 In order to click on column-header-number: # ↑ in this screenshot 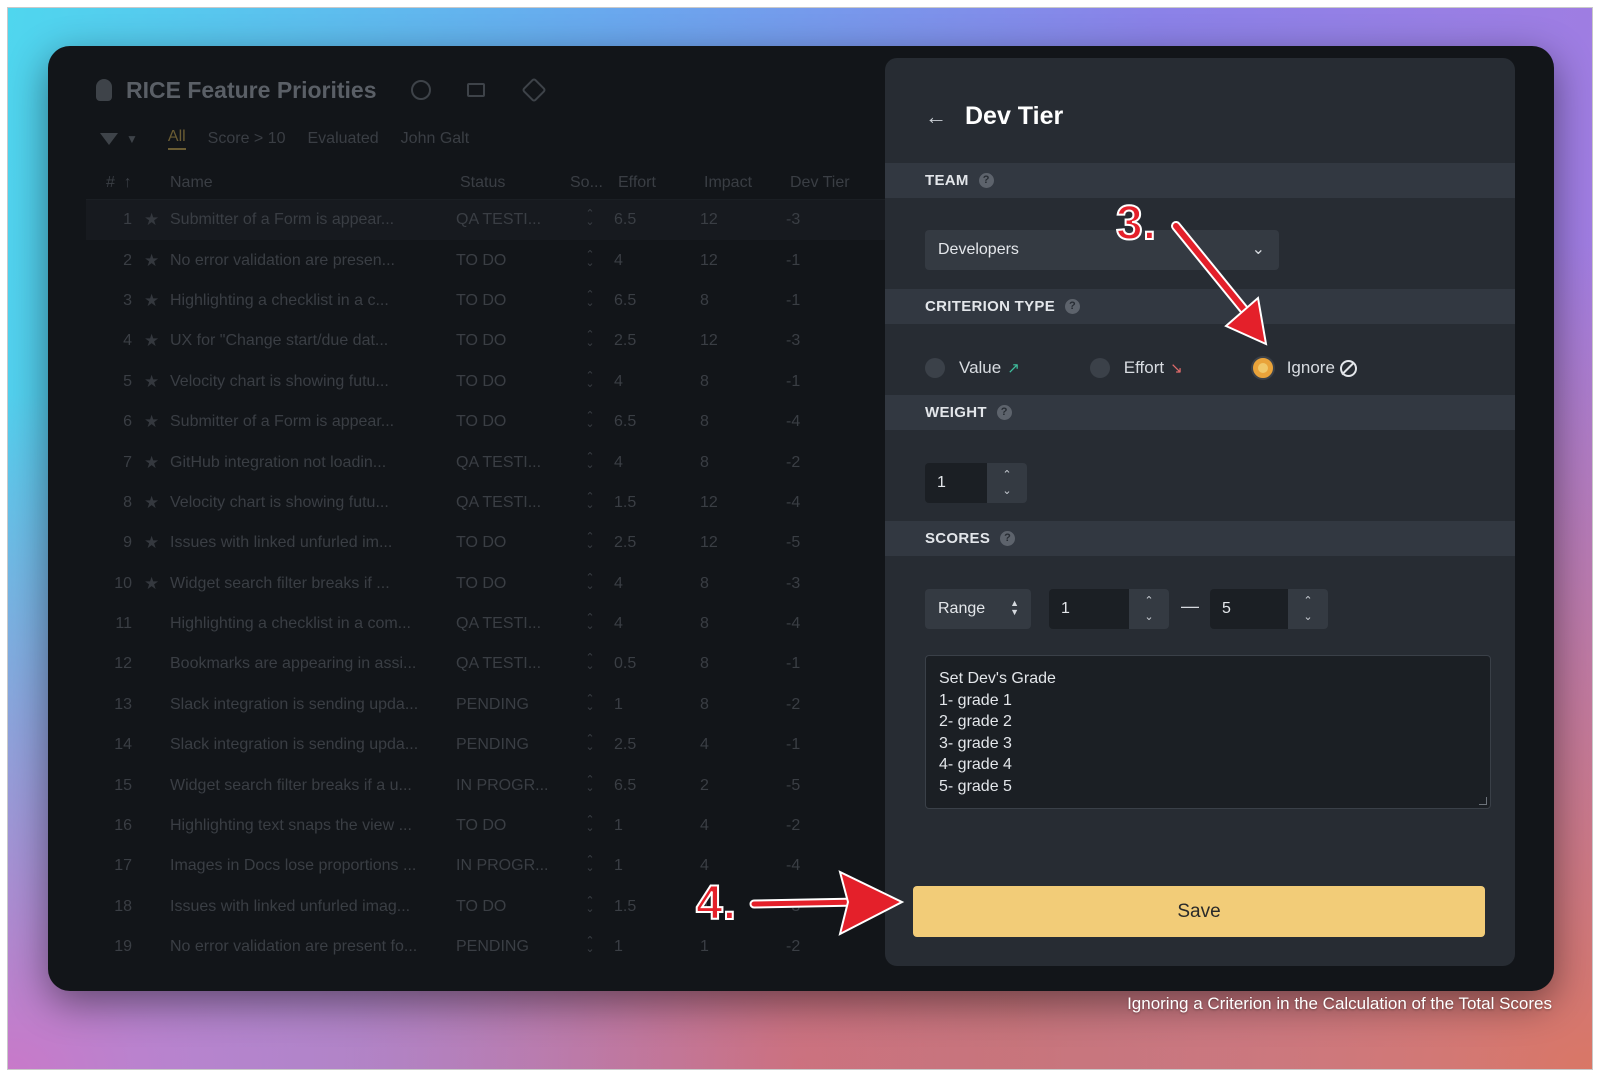, I will do `click(128, 183)`.